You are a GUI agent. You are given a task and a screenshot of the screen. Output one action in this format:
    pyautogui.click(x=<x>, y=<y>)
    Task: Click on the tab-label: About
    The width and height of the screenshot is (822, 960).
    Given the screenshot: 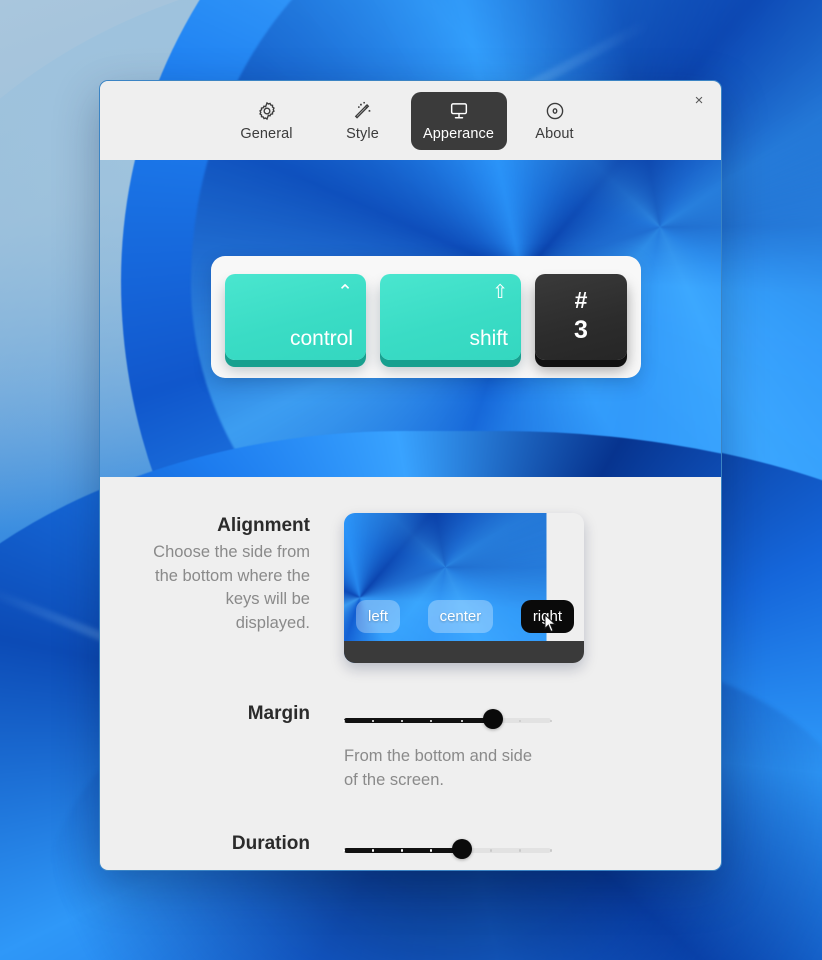 What is the action you would take?
    pyautogui.click(x=554, y=133)
    